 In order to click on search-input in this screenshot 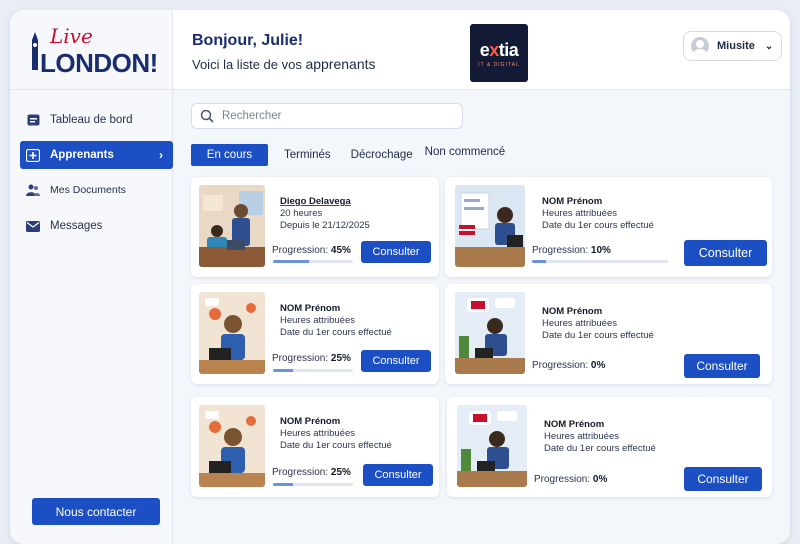, I will do `click(337, 116)`.